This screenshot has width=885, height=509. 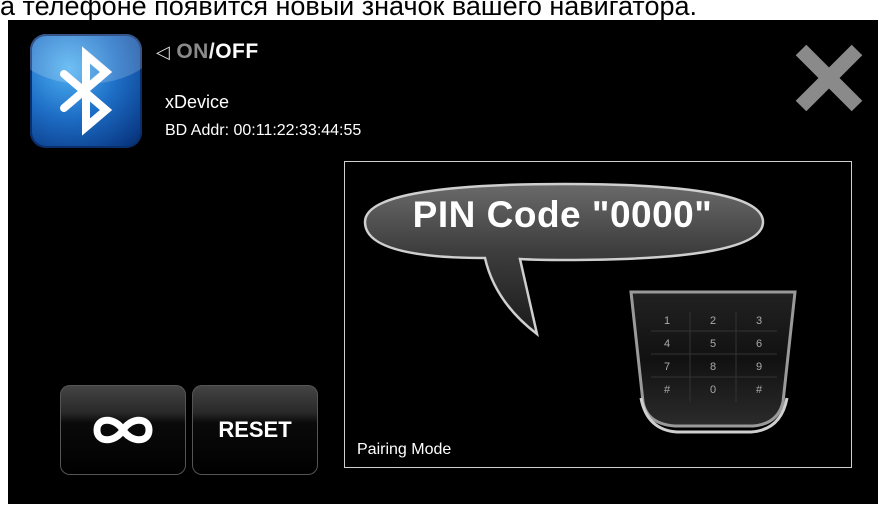 I want to click on svg-text: 3, so click(x=759, y=321).